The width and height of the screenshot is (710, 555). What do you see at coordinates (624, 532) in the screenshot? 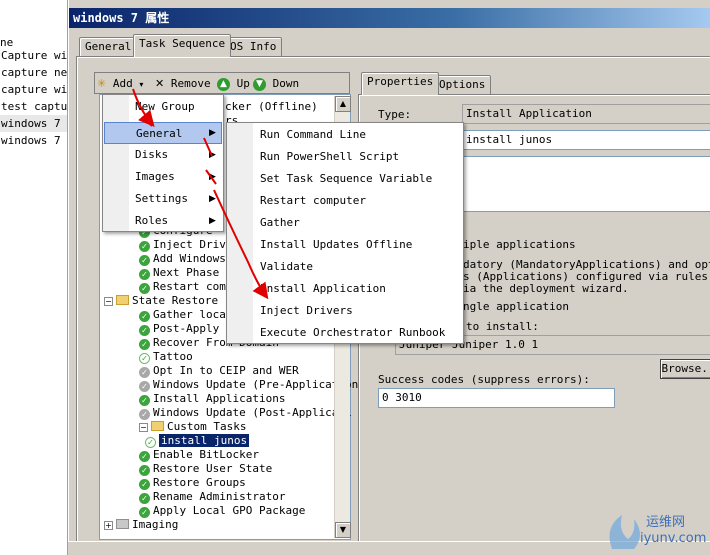
I see `watermark-logo-icon` at bounding box center [624, 532].